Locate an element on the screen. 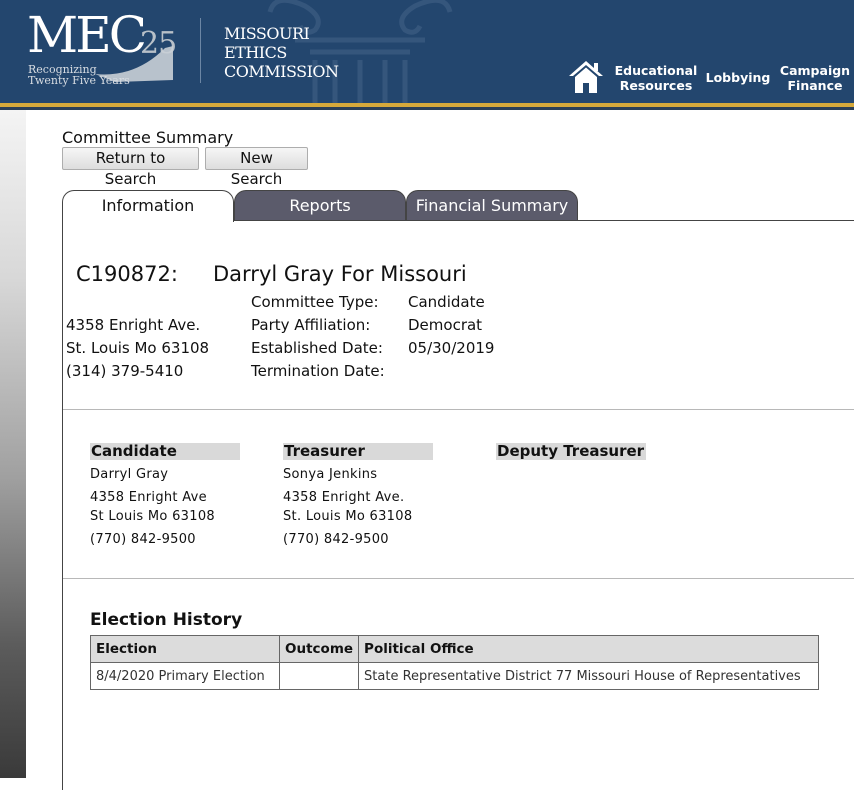  logo-tagline: Recognizing Twenty Five Years is located at coordinates (79, 75).